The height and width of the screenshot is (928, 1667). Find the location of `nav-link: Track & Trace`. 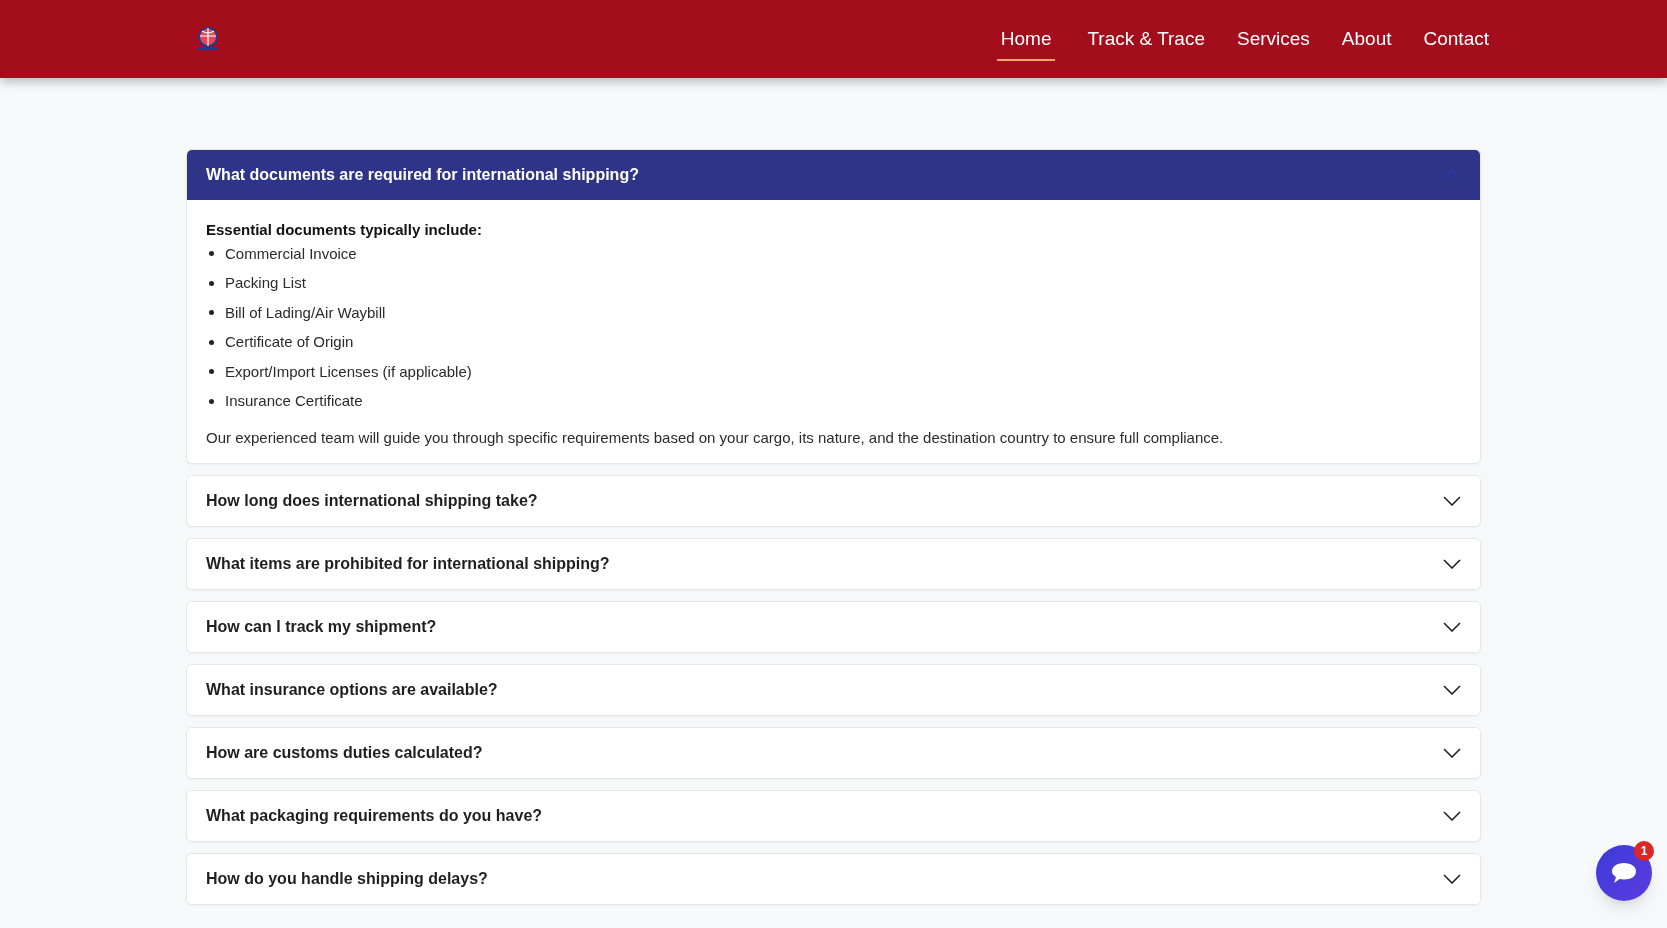

nav-link: Track & Trace is located at coordinates (1146, 39).